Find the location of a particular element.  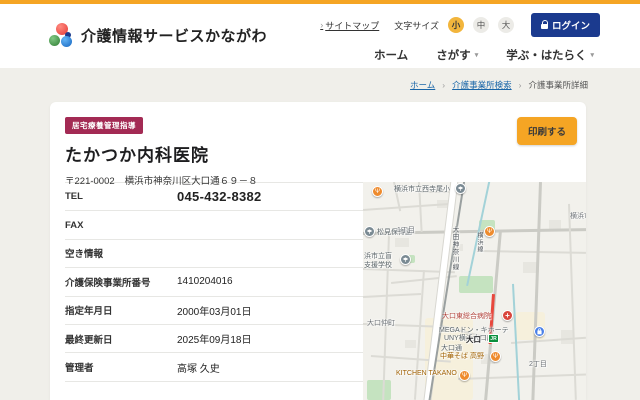

map-label-blind-school: 支援学校 is located at coordinates (378, 265).